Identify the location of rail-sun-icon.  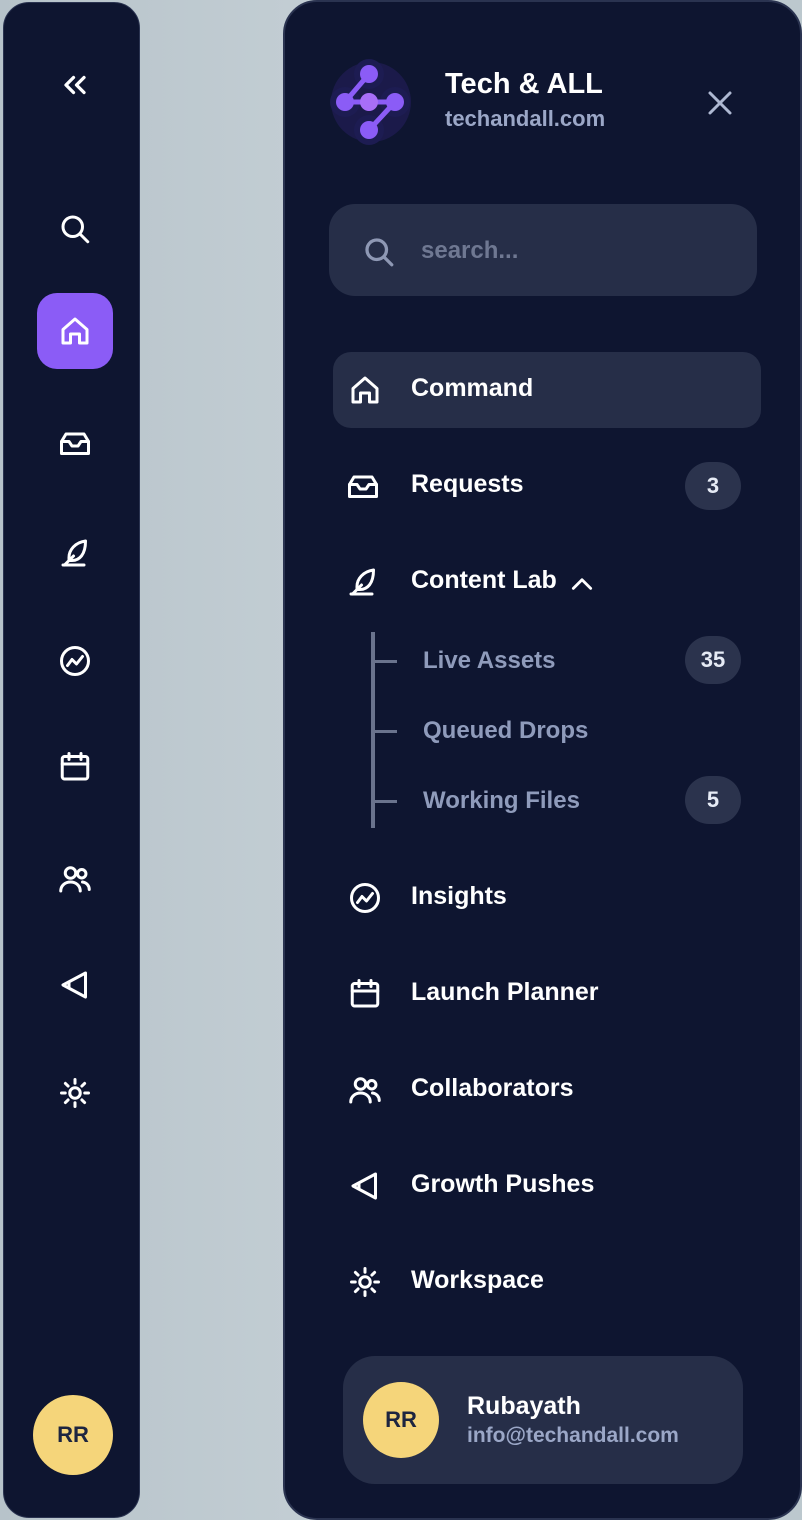
(75, 1093).